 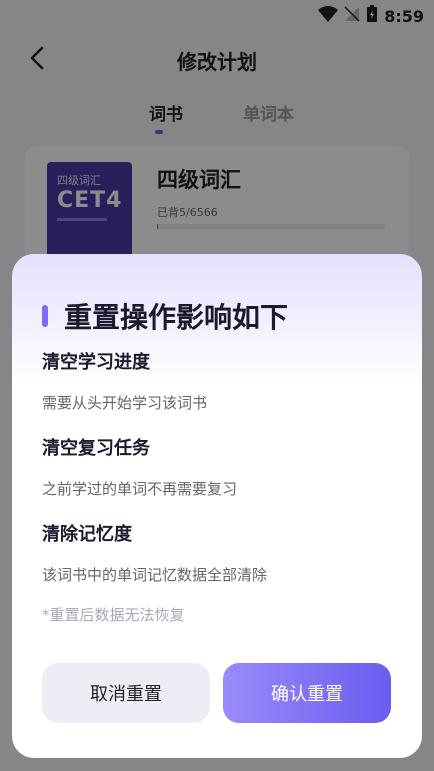 What do you see at coordinates (176, 317) in the screenshot?
I see `dialog-title: 重置操作影响如下` at bounding box center [176, 317].